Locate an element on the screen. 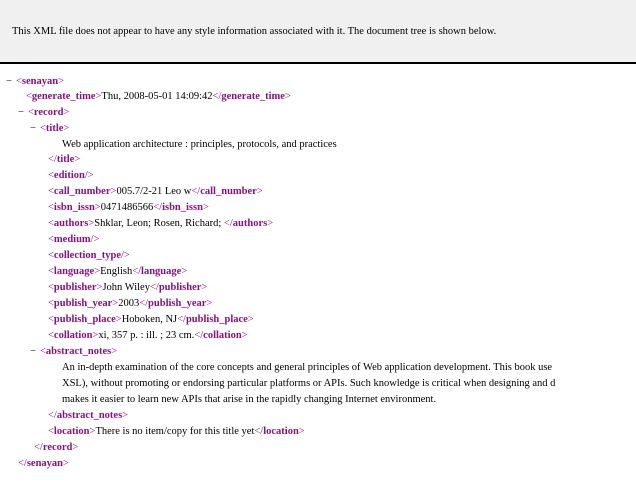  node-value: 2003 is located at coordinates (129, 303).